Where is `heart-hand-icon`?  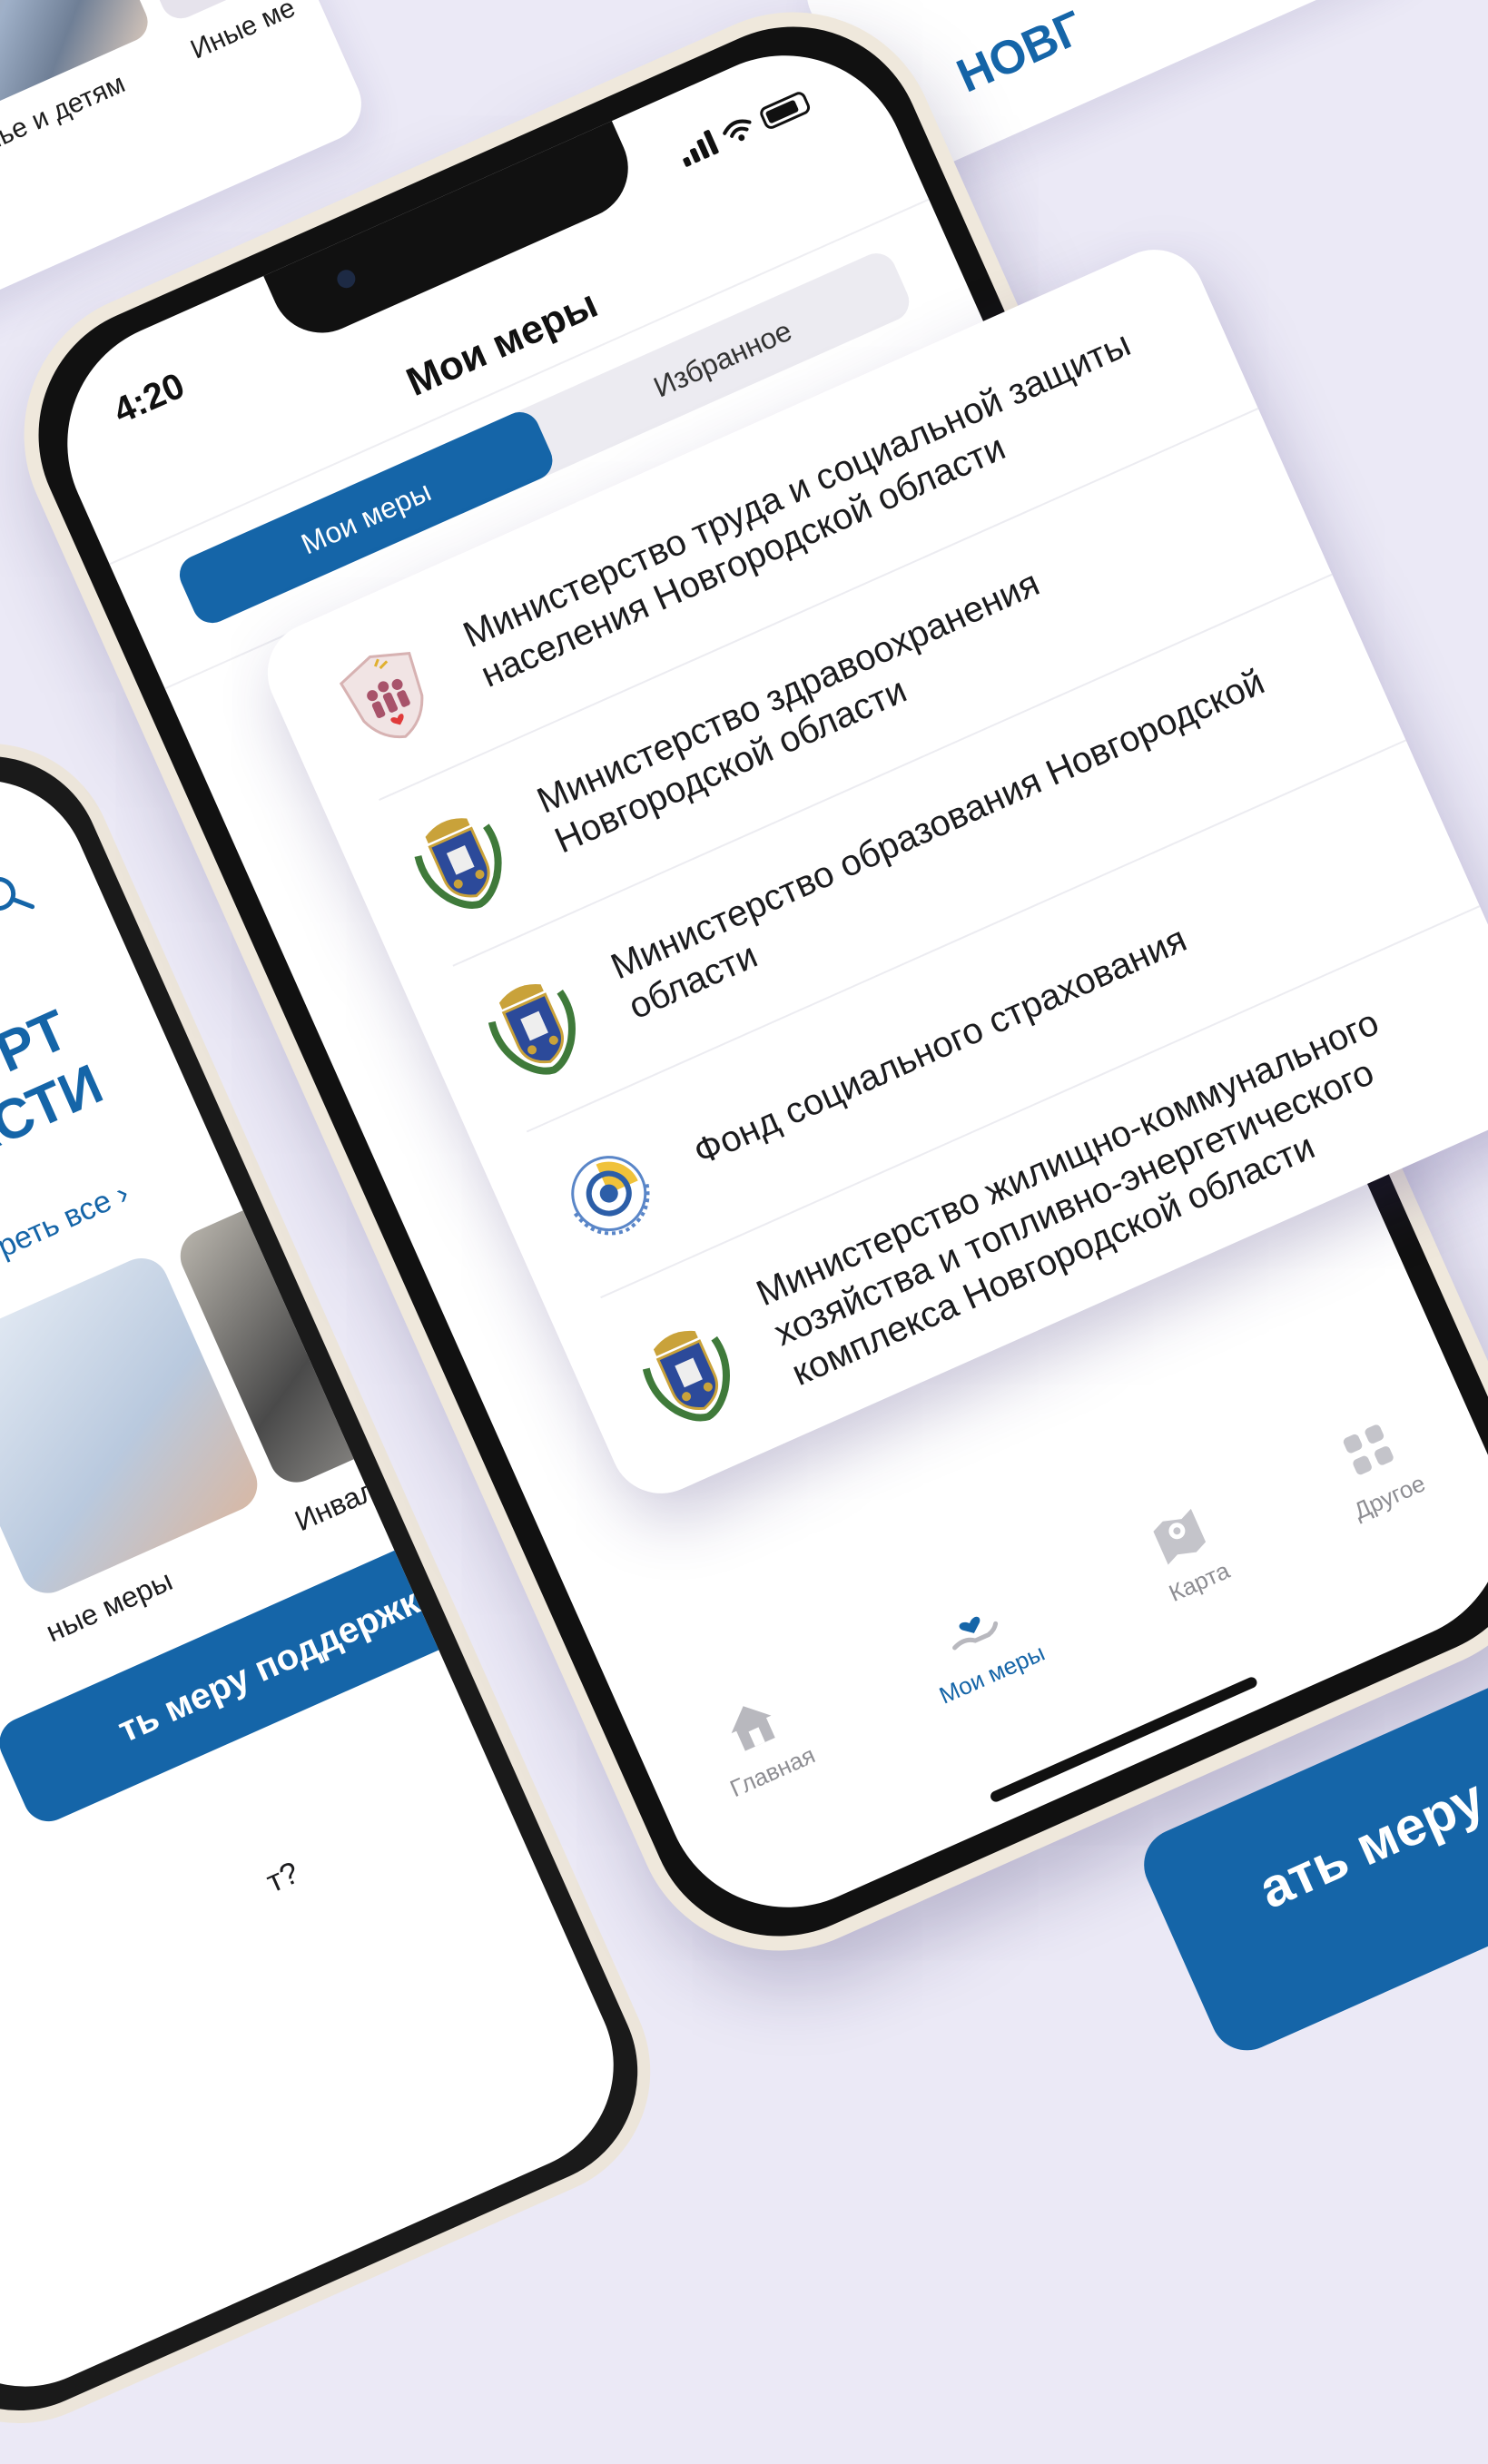 heart-hand-icon is located at coordinates (974, 1633).